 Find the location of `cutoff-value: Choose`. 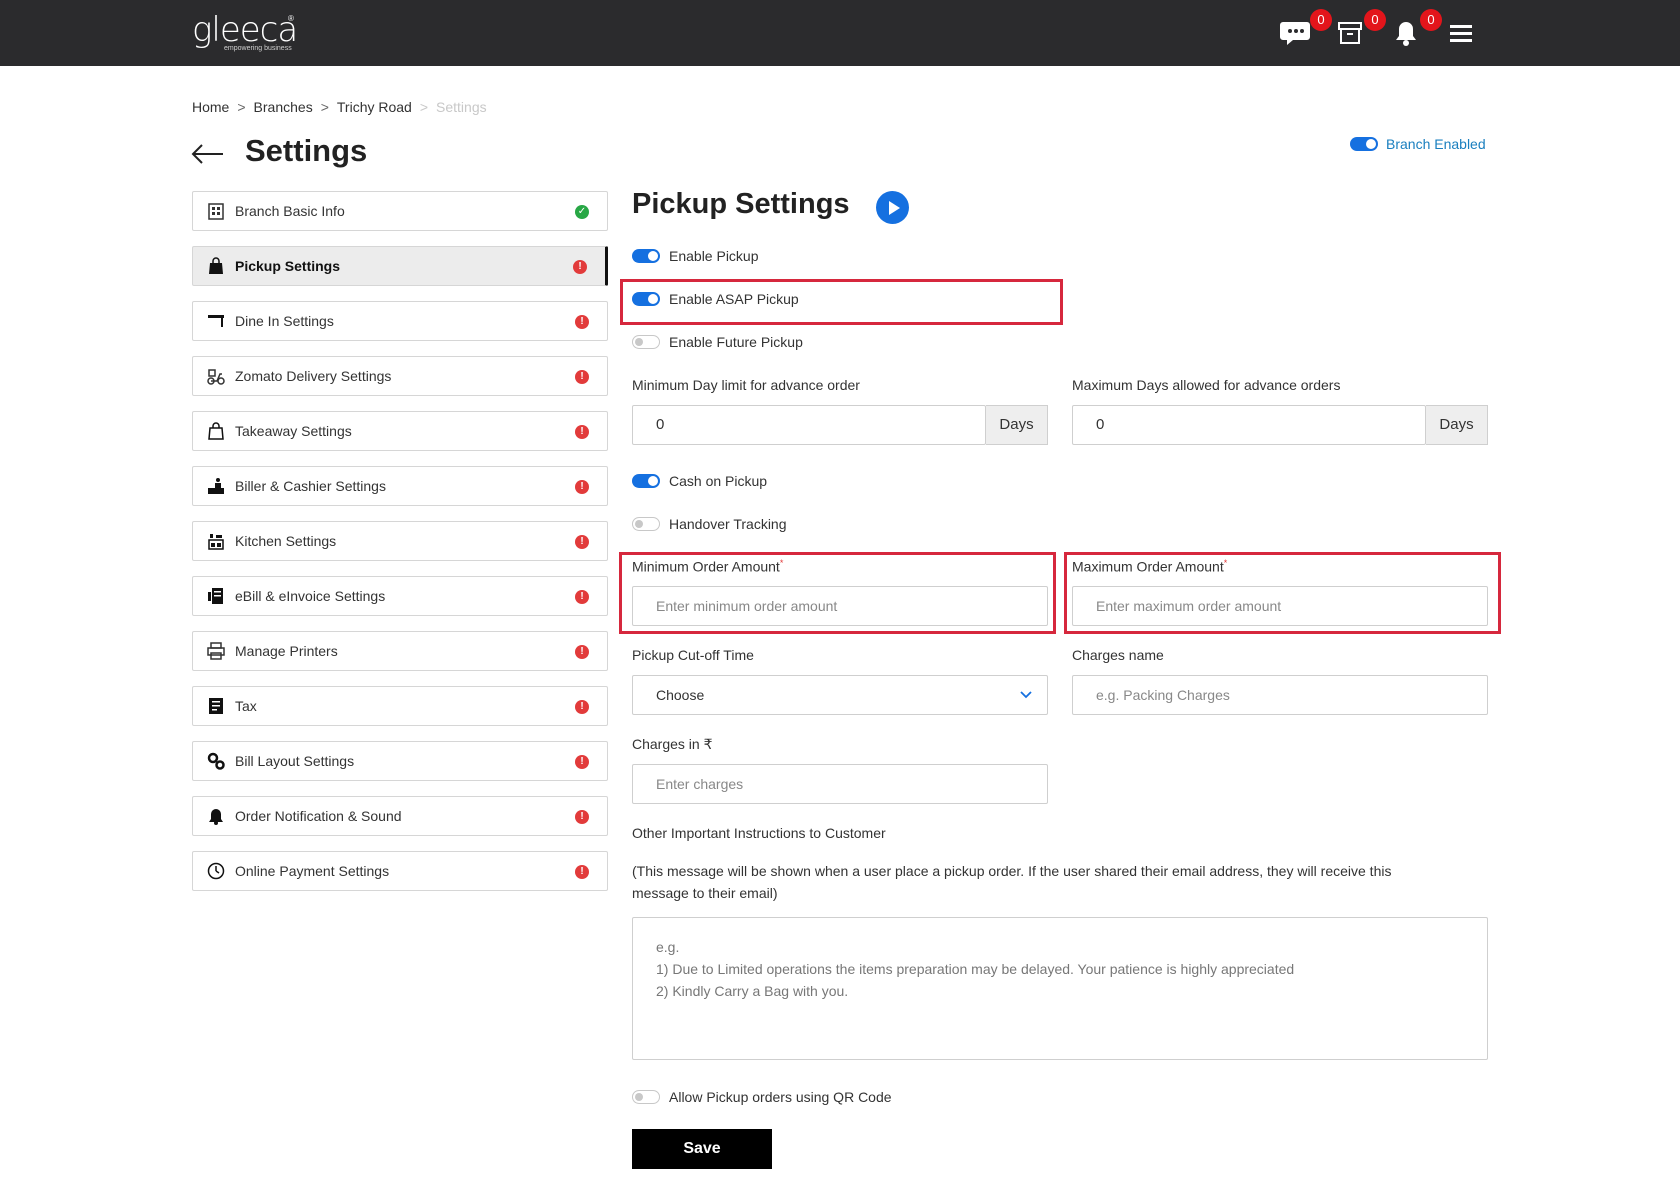

cutoff-value: Choose is located at coordinates (680, 695).